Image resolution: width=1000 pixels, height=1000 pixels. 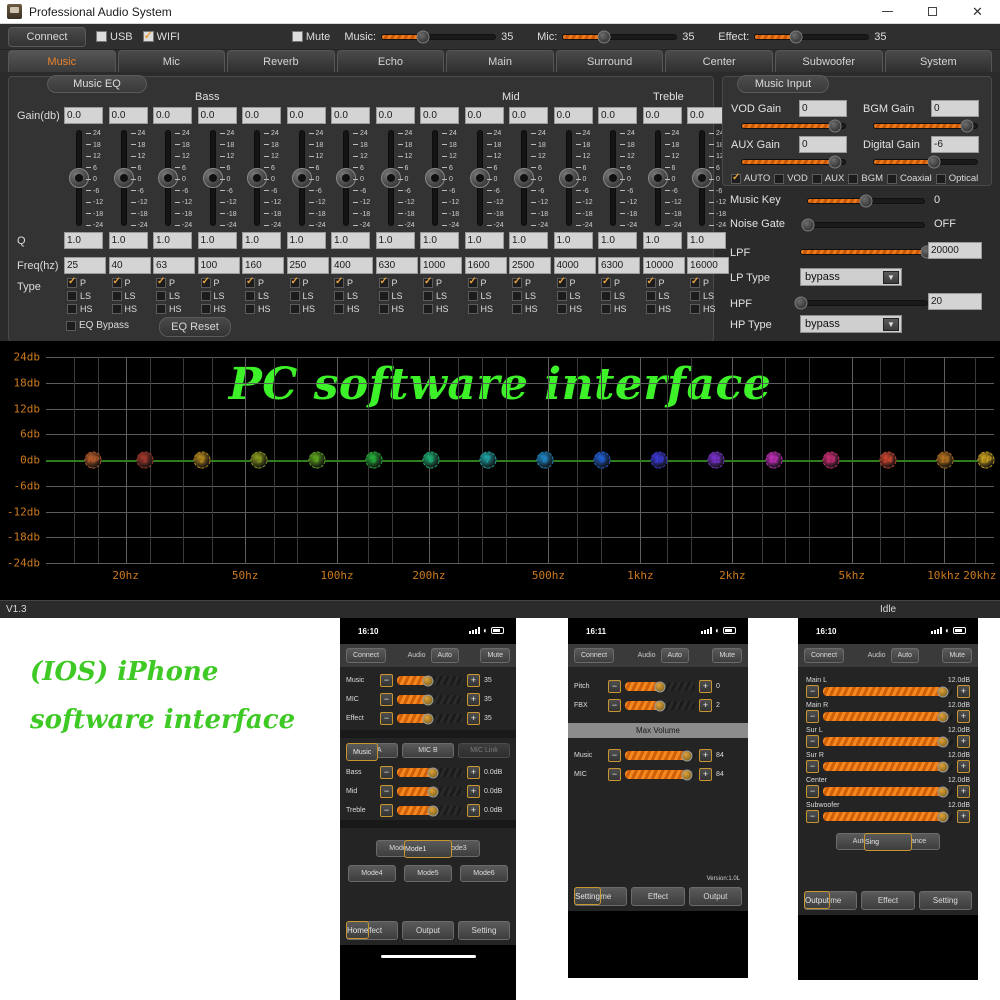 What do you see at coordinates (358, 930) in the screenshot?
I see `phone-nav-home: Home` at bounding box center [358, 930].